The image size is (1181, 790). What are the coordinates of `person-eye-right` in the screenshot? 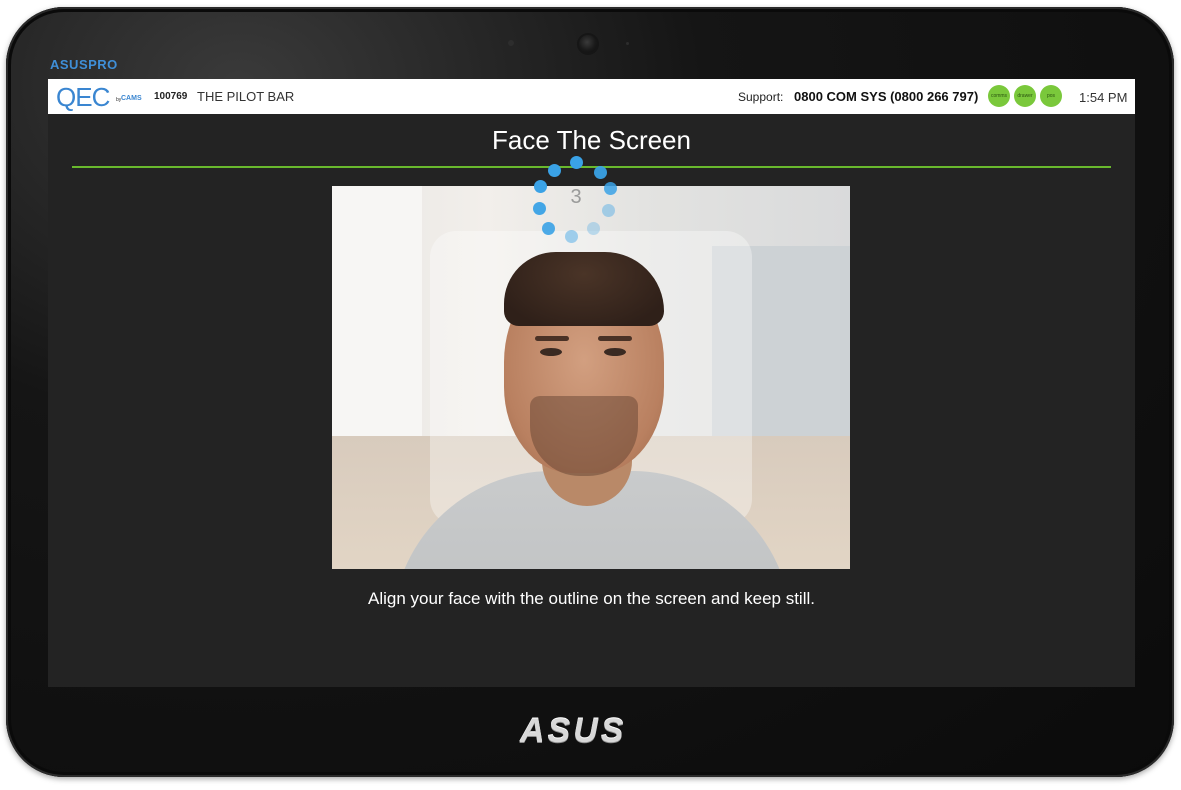 It's located at (615, 352).